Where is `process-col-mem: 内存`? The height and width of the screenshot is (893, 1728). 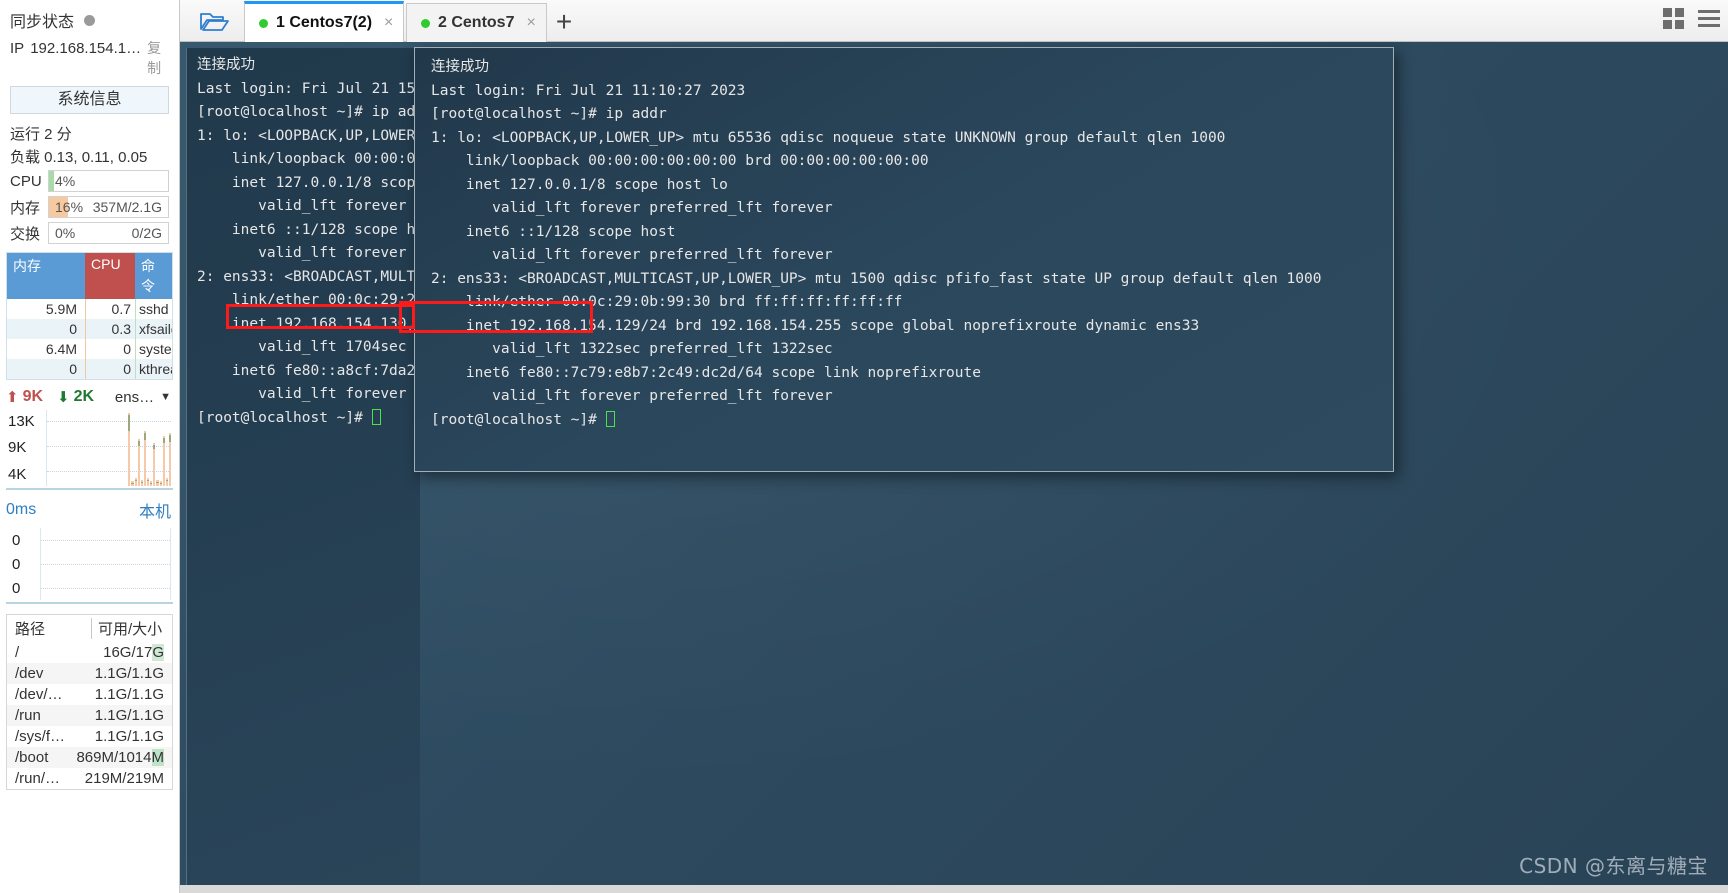
process-col-mem: 内存 is located at coordinates (46, 276).